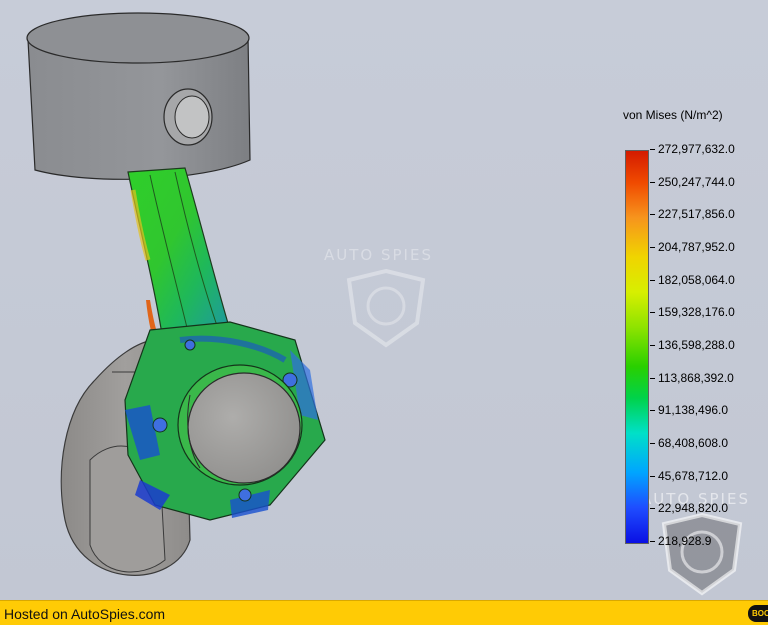  What do you see at coordinates (685, 541) in the screenshot?
I see `legend-label: 218,928.9` at bounding box center [685, 541].